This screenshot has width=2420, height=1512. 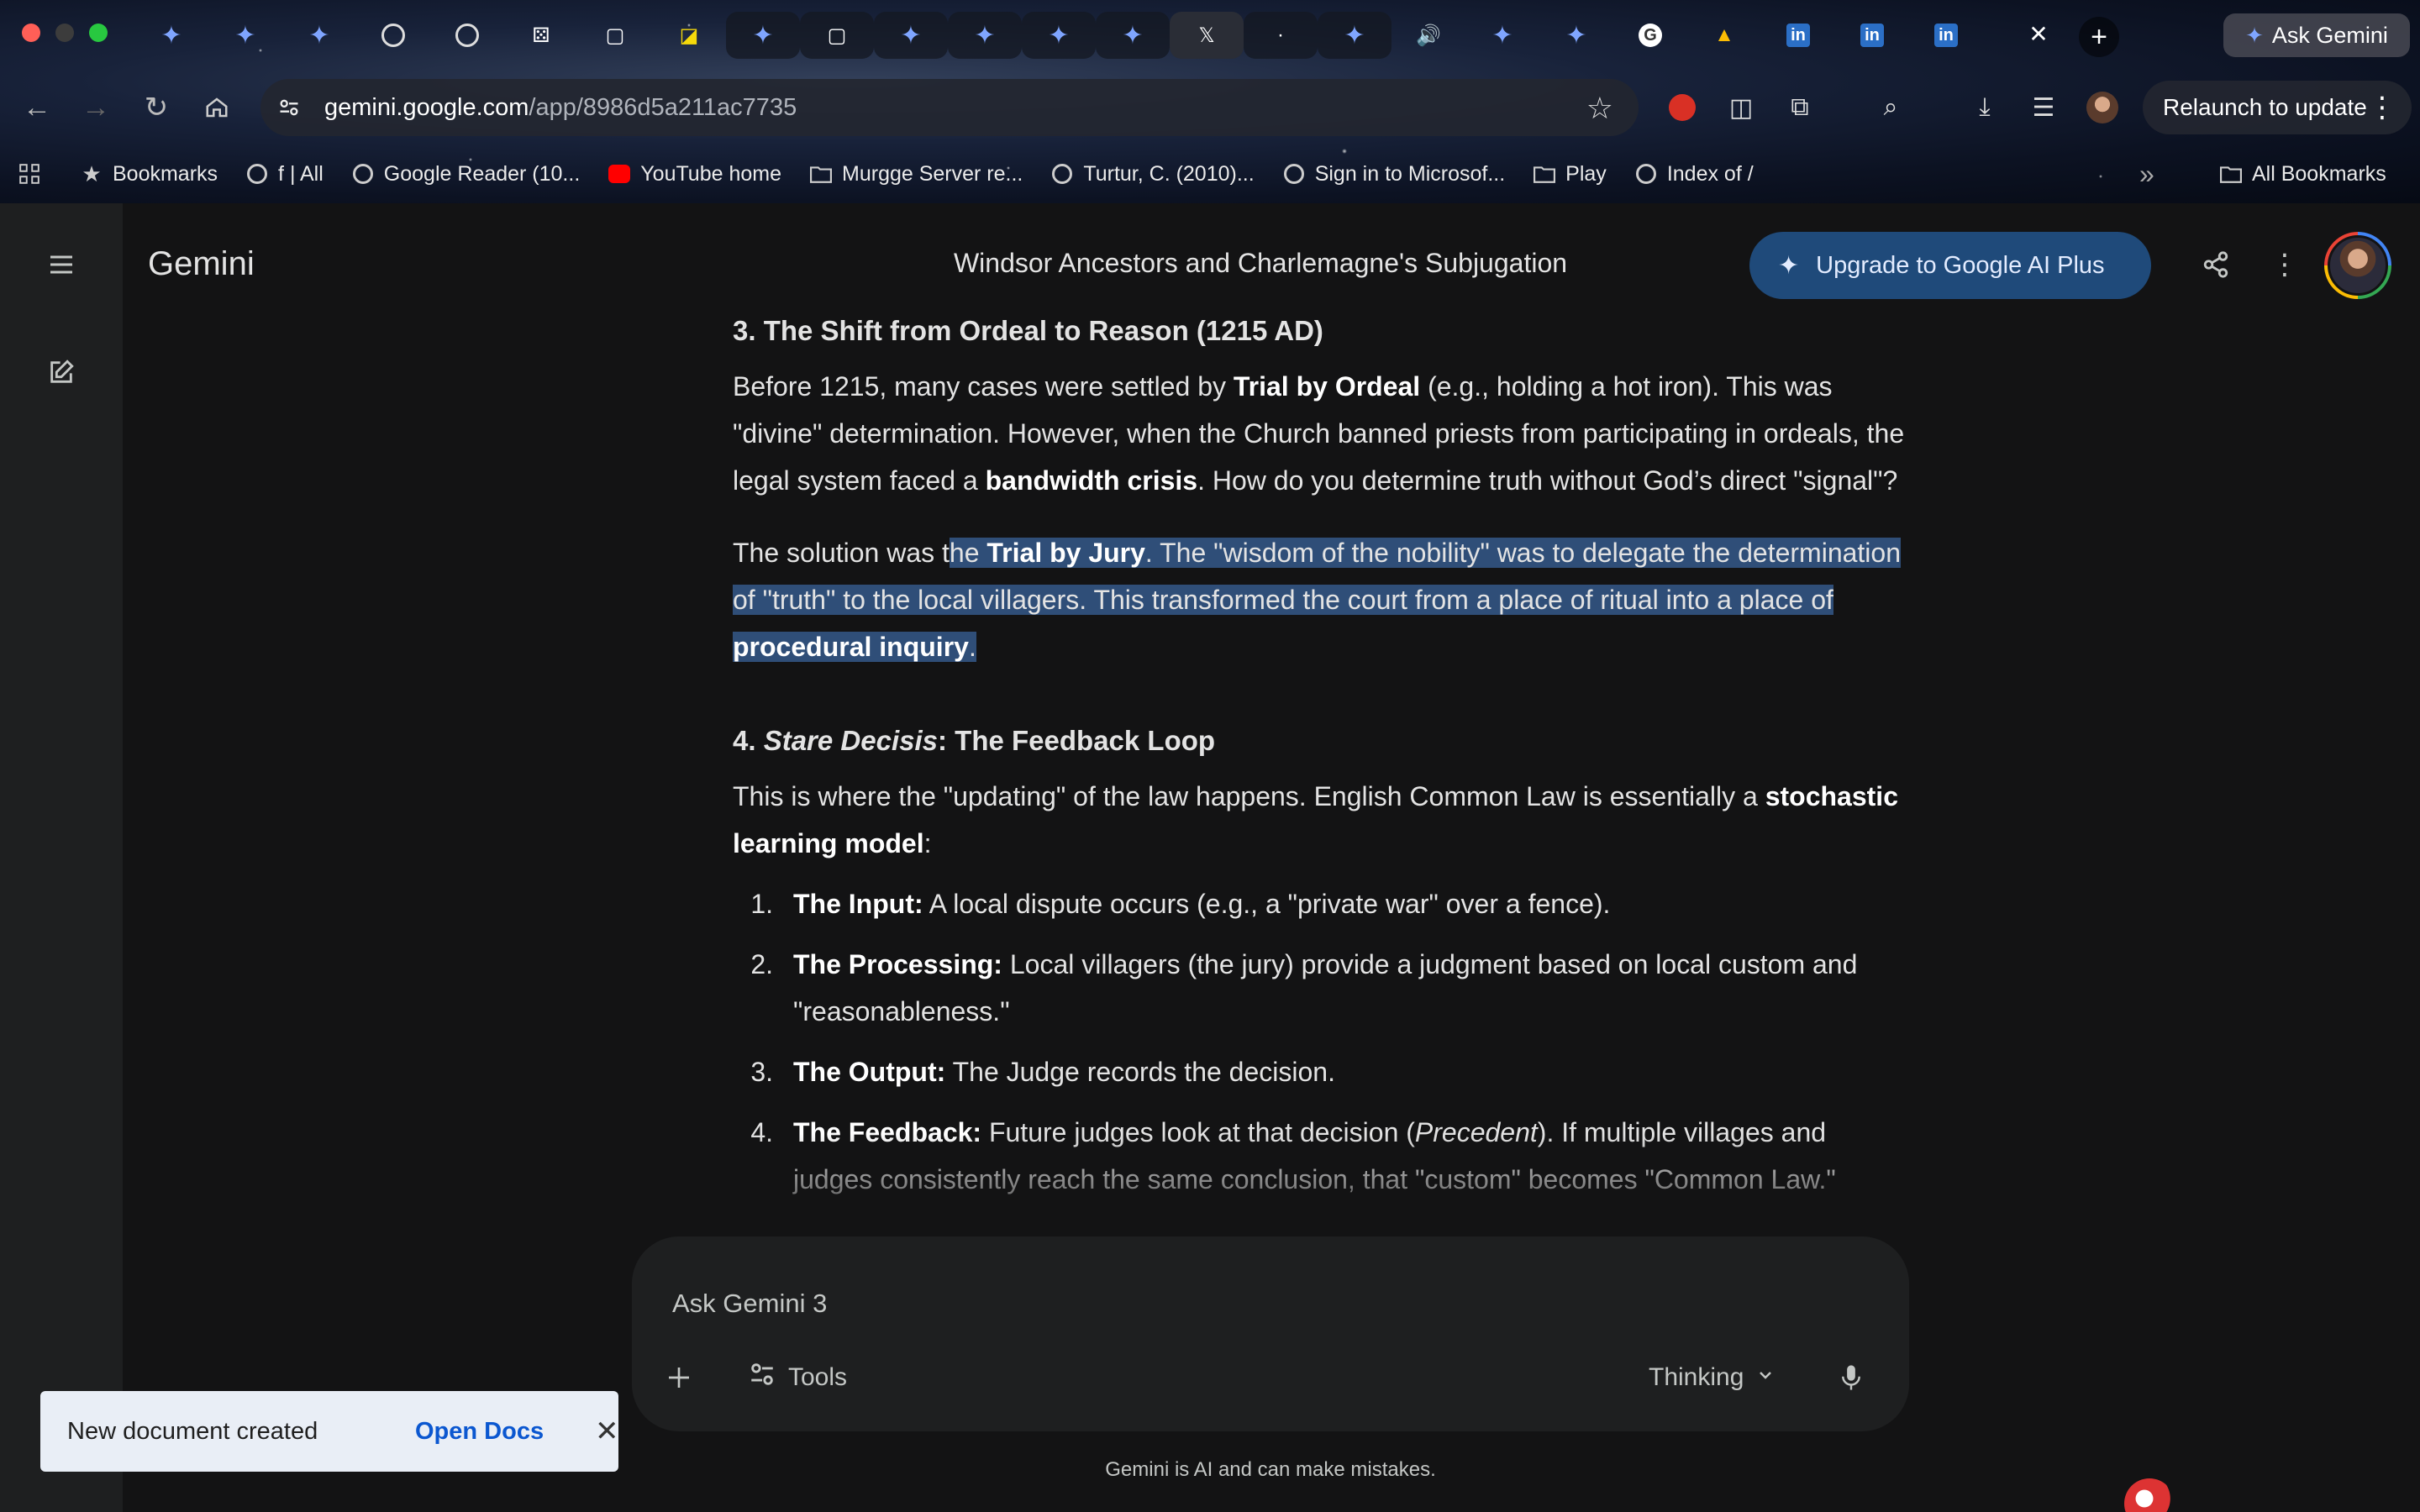 I want to click on relaunch-to-update-button: Relaunch to update ⋮, so click(x=2277, y=107).